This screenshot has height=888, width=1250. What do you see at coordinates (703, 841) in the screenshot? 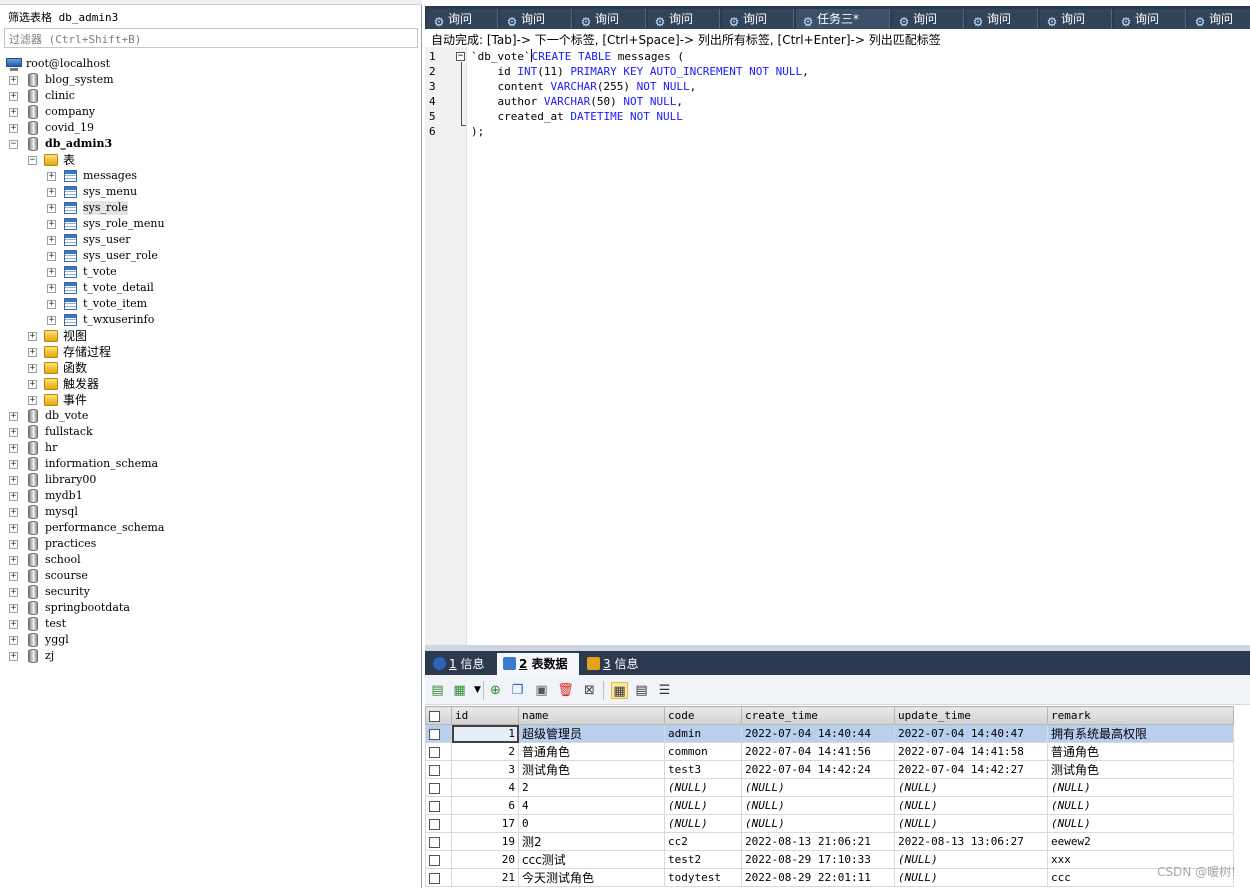
I see `cell-code: cc2` at bounding box center [703, 841].